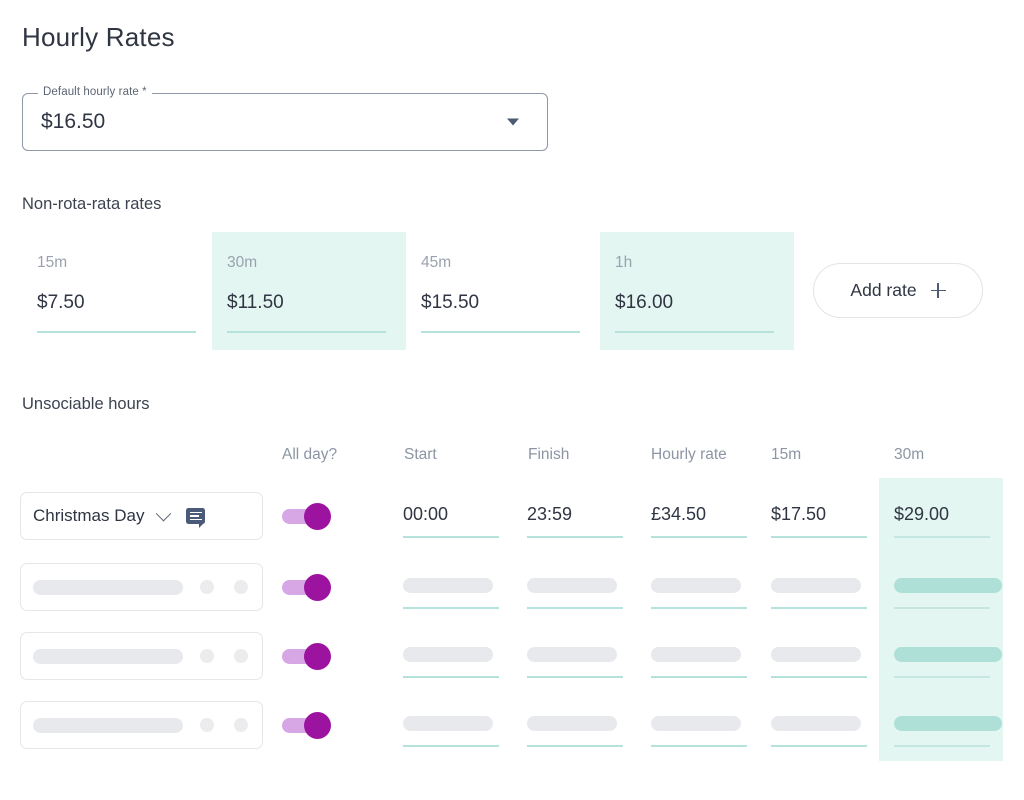 This screenshot has width=1024, height=800. I want to click on add-rate-button: Add rate, so click(898, 290).